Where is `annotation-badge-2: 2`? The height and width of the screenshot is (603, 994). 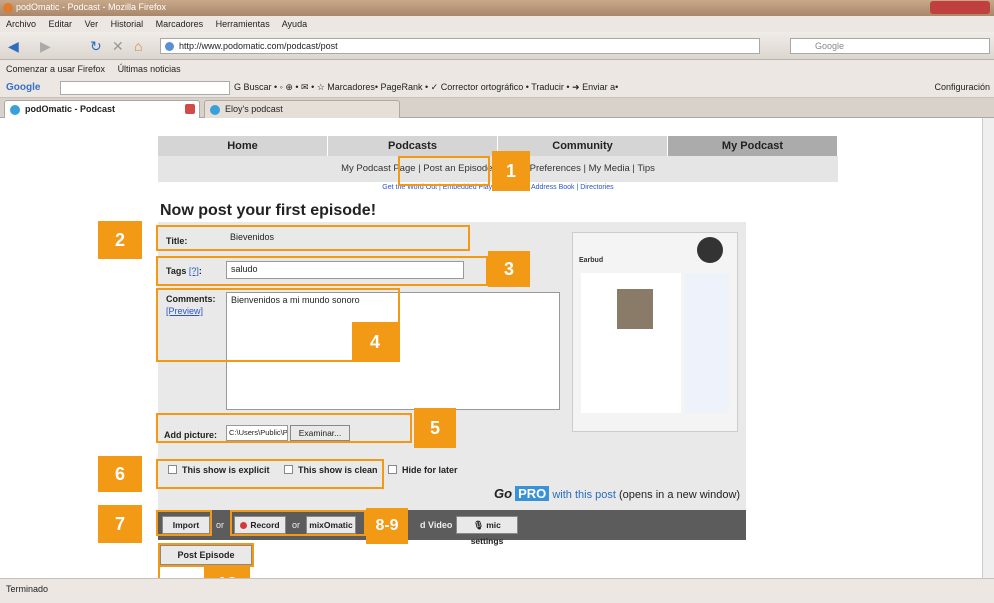 annotation-badge-2: 2 is located at coordinates (120, 240).